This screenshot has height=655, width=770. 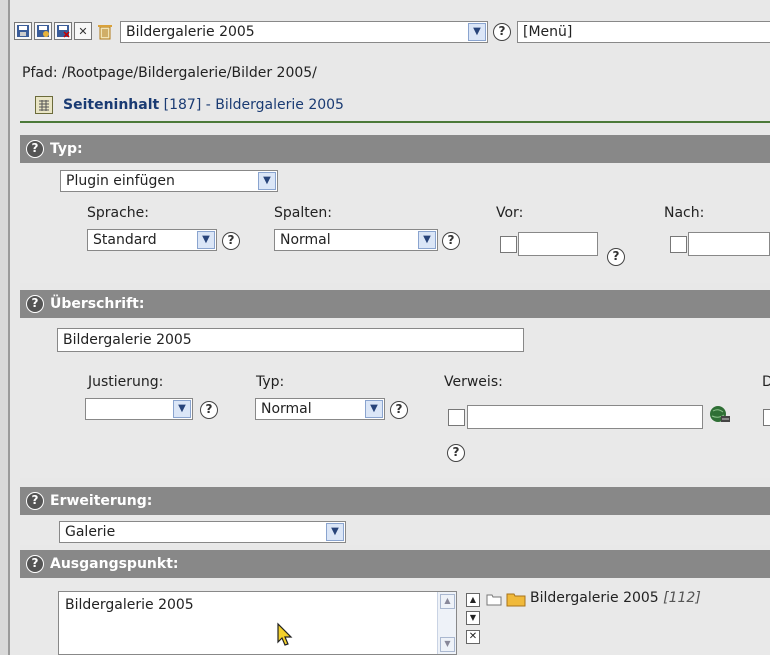 I want to click on erweiterung-select: Galerie ▼, so click(x=202, y=532).